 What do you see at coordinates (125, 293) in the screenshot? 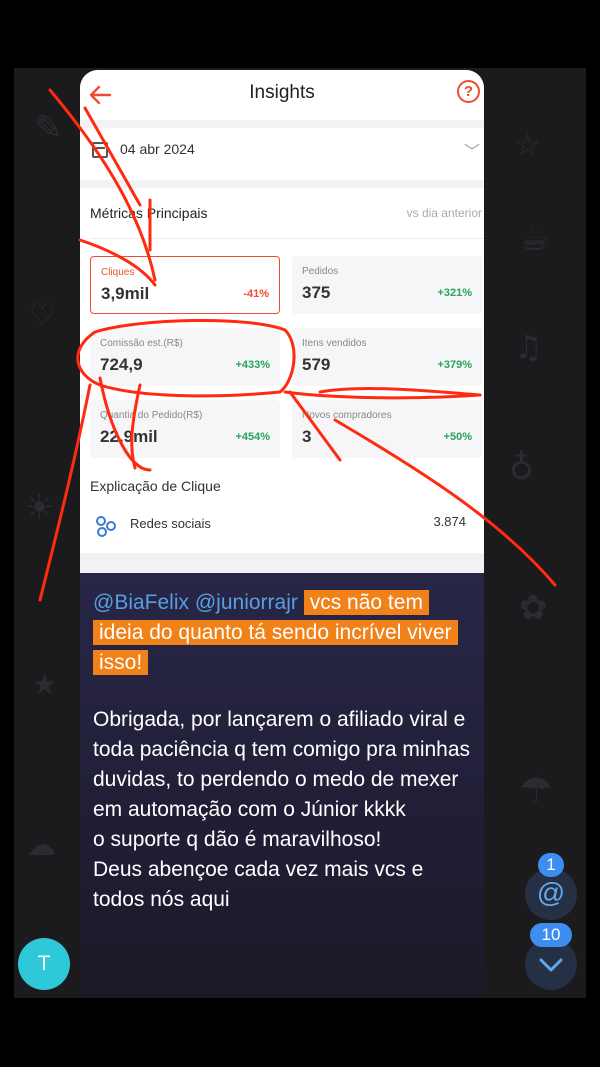
I see `metric-value: 3,9mil` at bounding box center [125, 293].